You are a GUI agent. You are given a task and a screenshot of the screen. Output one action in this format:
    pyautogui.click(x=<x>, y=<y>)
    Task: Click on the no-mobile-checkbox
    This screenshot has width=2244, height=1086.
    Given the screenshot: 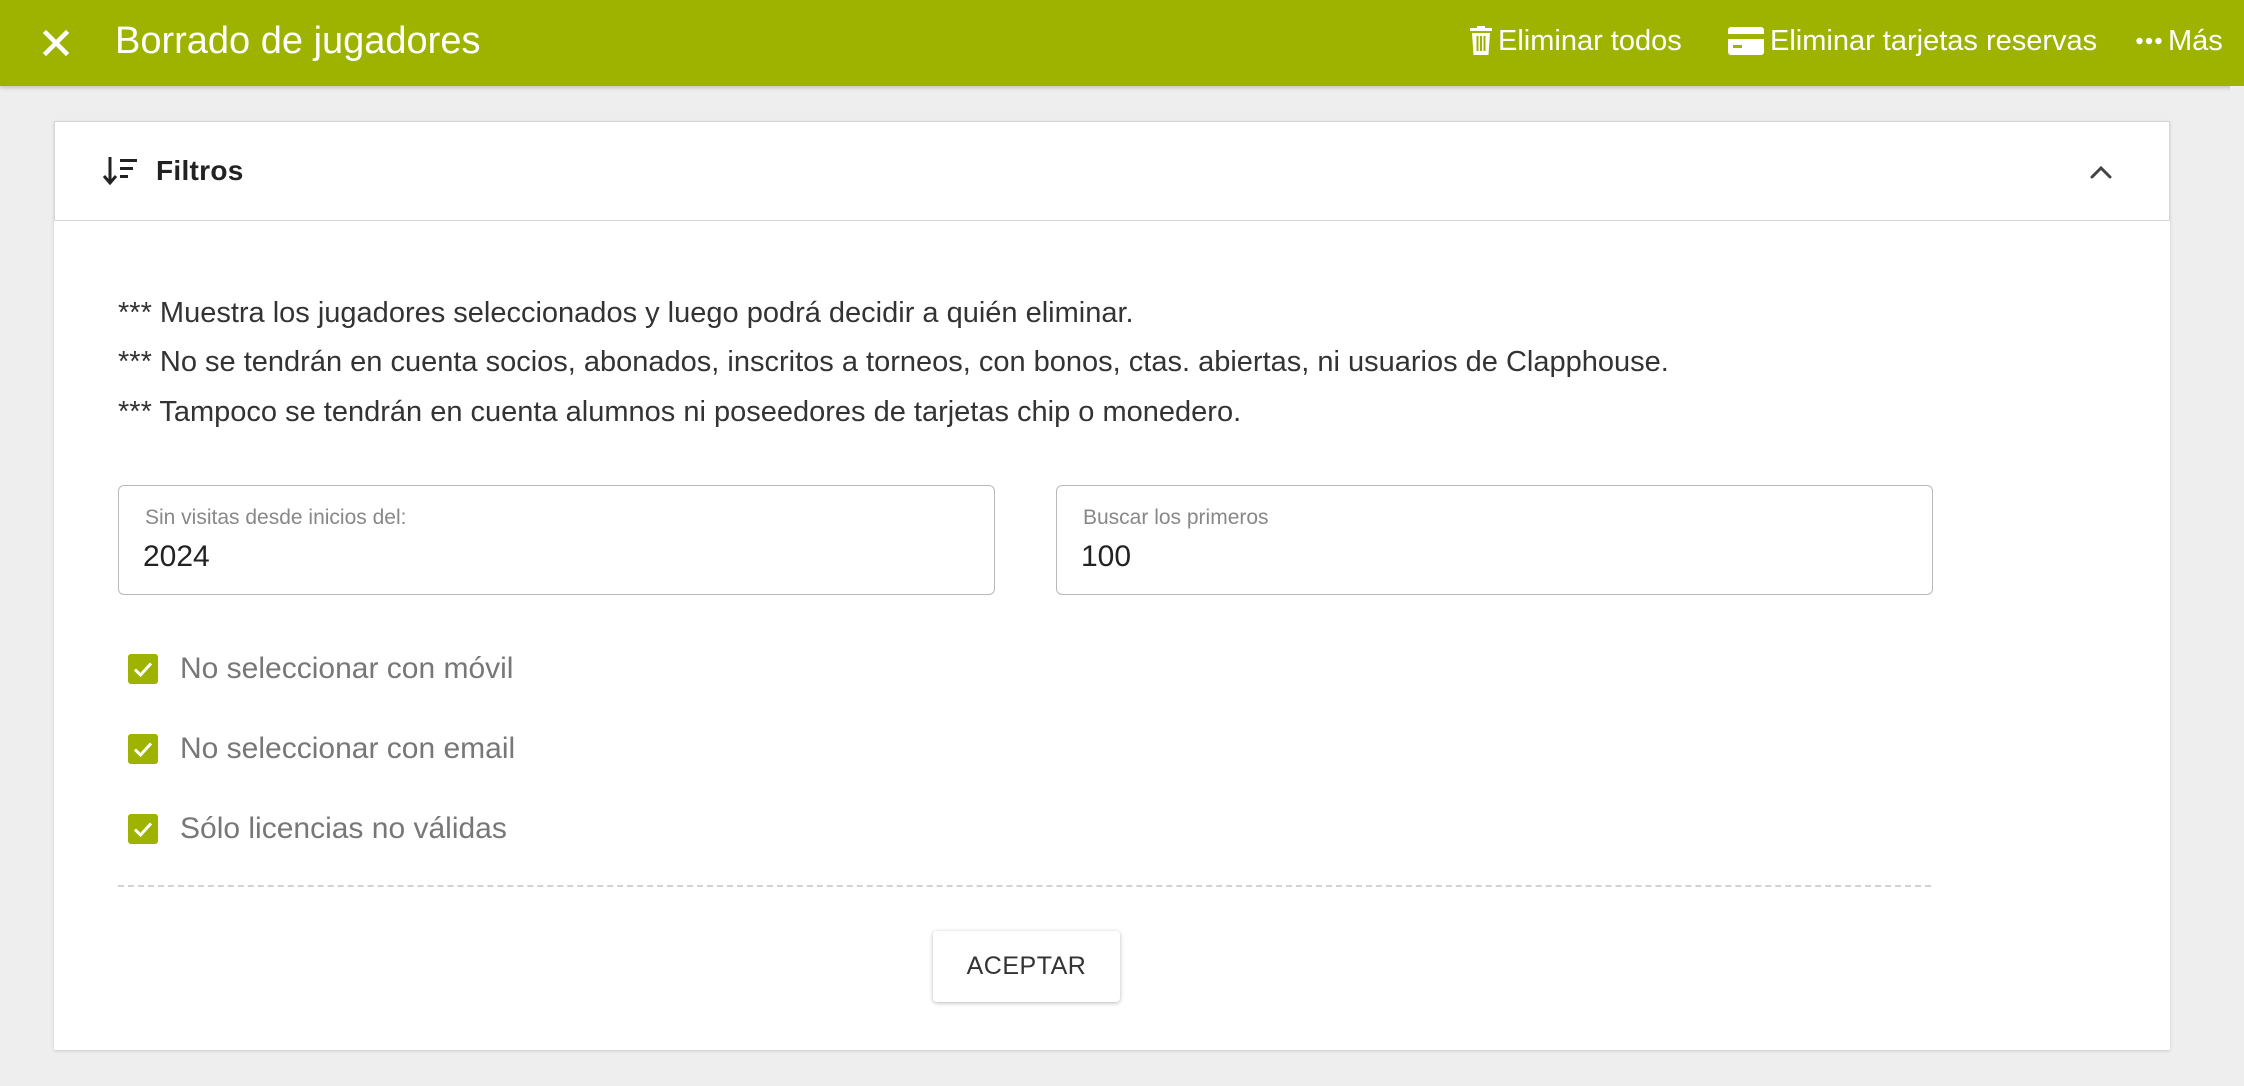 What is the action you would take?
    pyautogui.click(x=143, y=669)
    